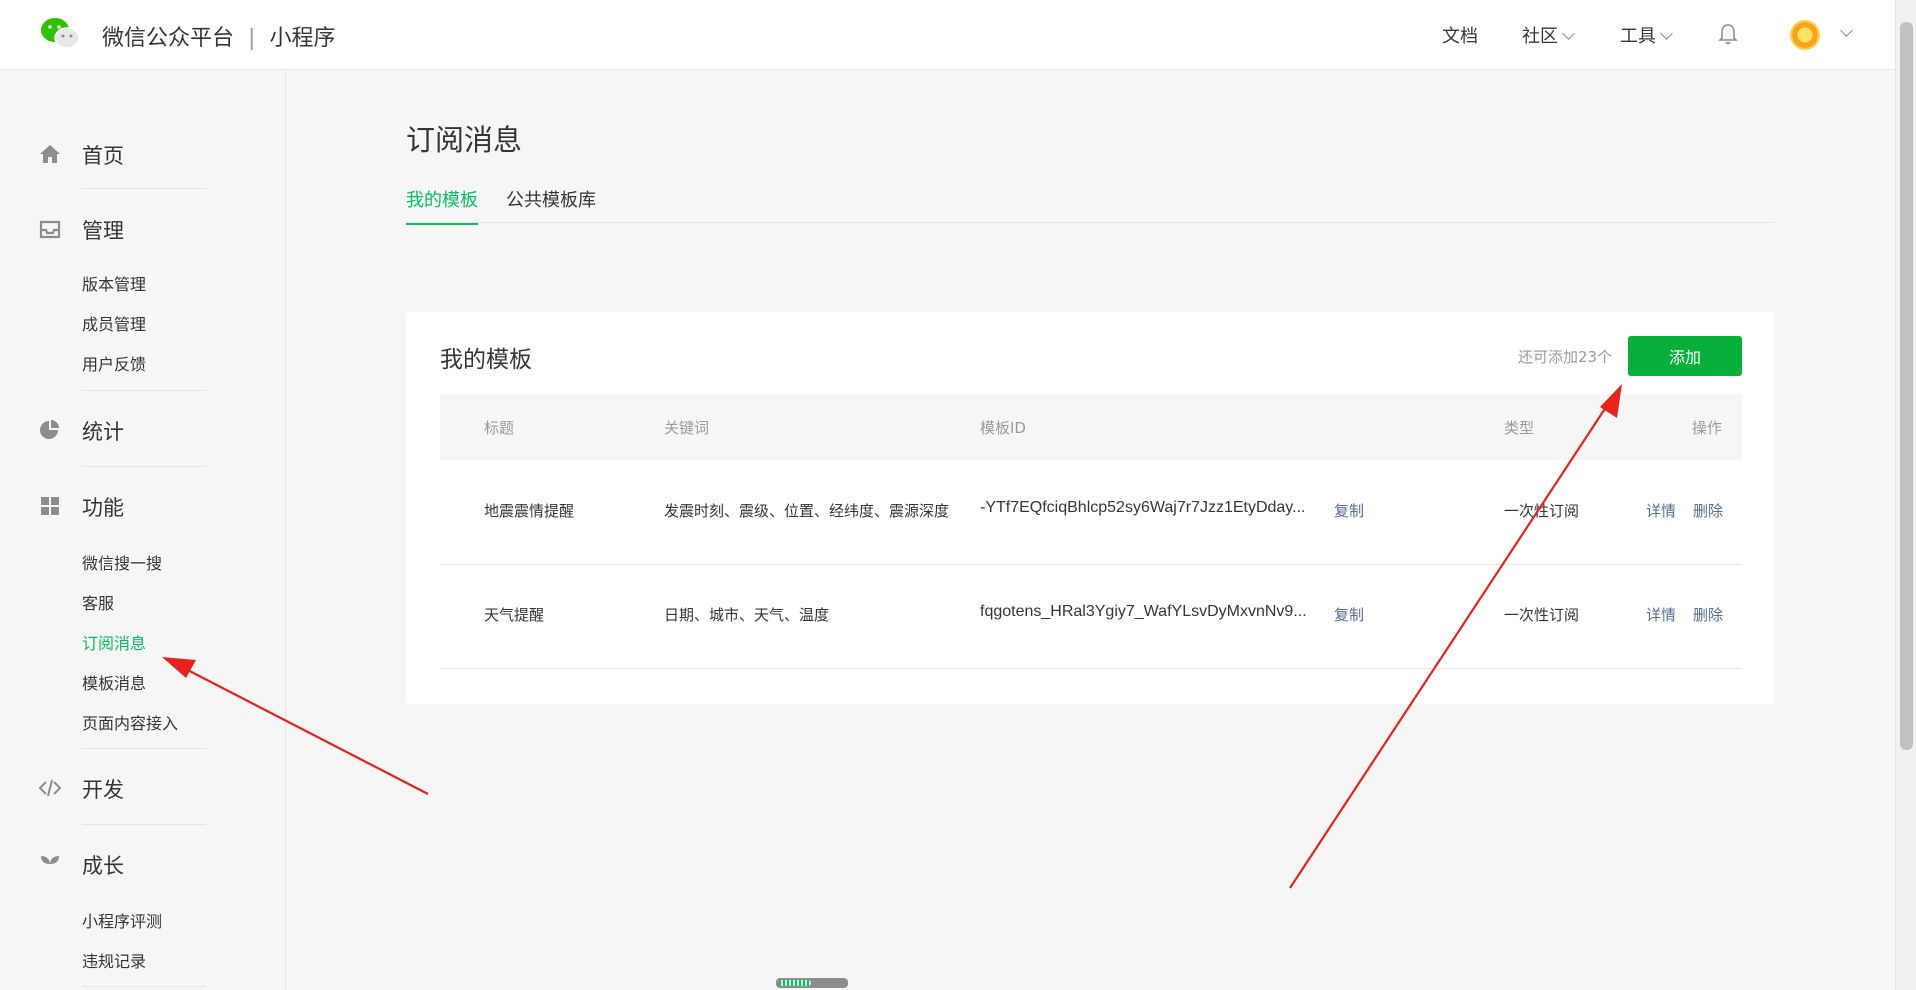 The height and width of the screenshot is (990, 1916). Describe the element at coordinates (1091, 427) in the screenshot. I see `table-header: 标题 关键词 模板ID 类型 操作` at that location.